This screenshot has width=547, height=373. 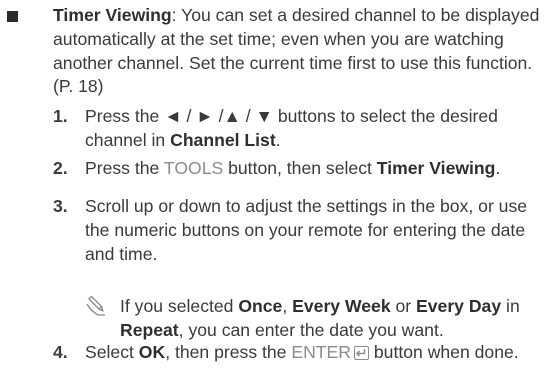 What do you see at coordinates (60, 116) in the screenshot?
I see `step-number: 1.` at bounding box center [60, 116].